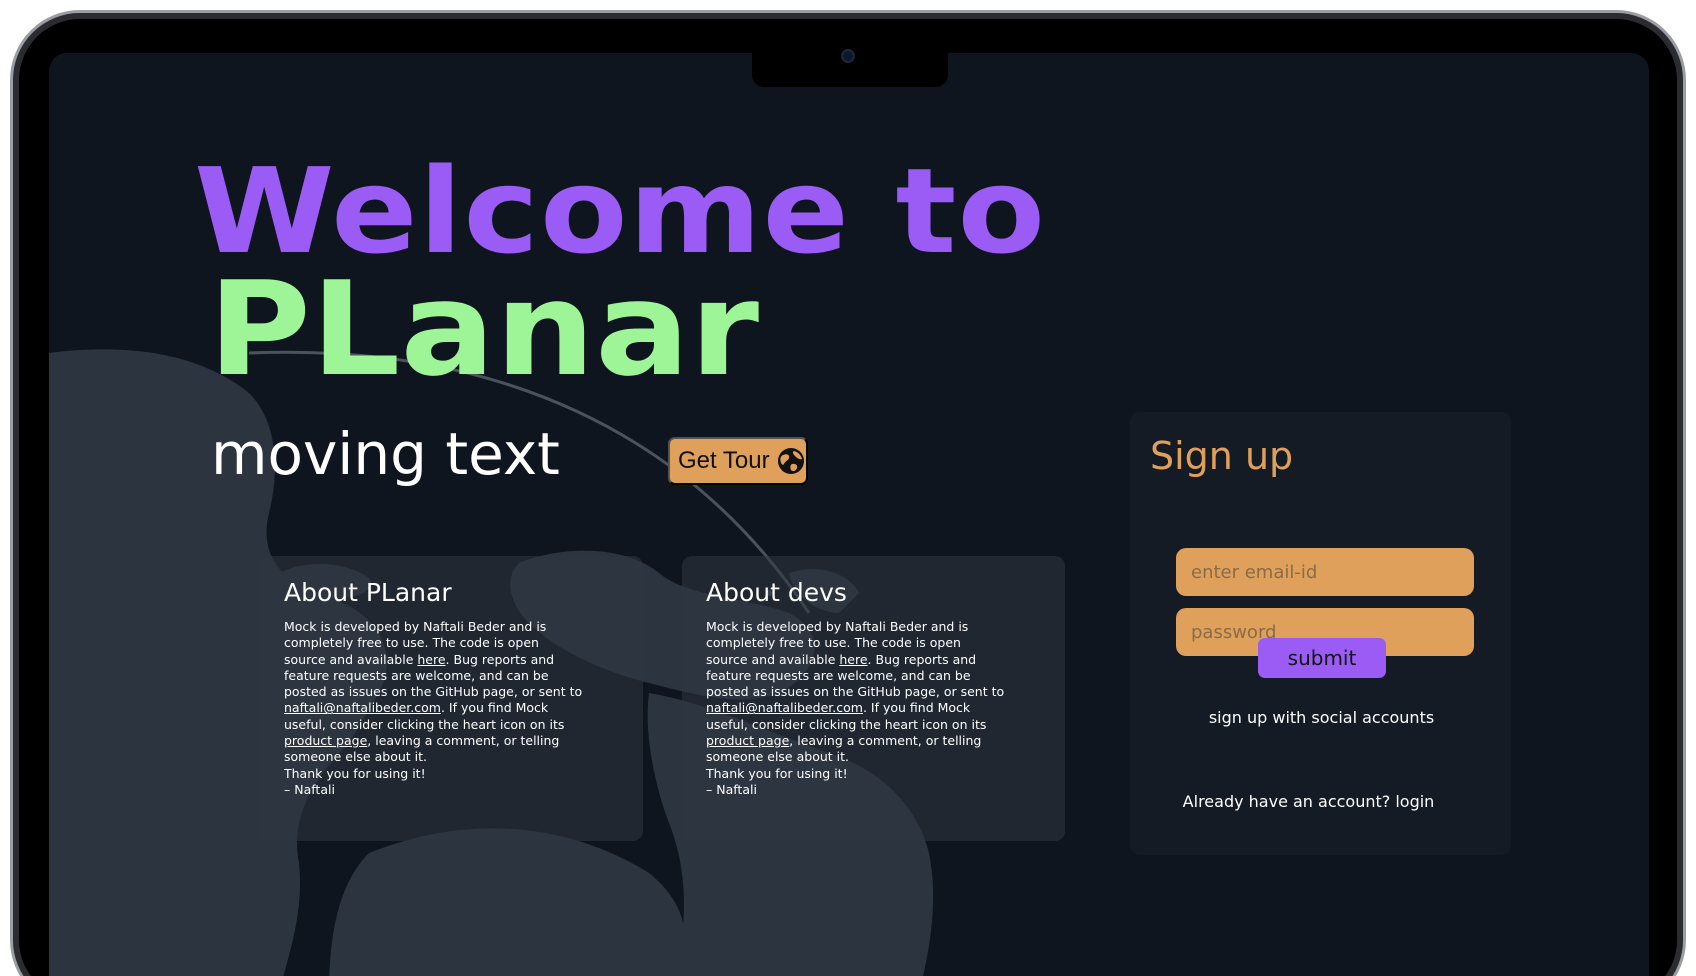  What do you see at coordinates (1320, 801) in the screenshot?
I see `login-link: Already have an account? login` at bounding box center [1320, 801].